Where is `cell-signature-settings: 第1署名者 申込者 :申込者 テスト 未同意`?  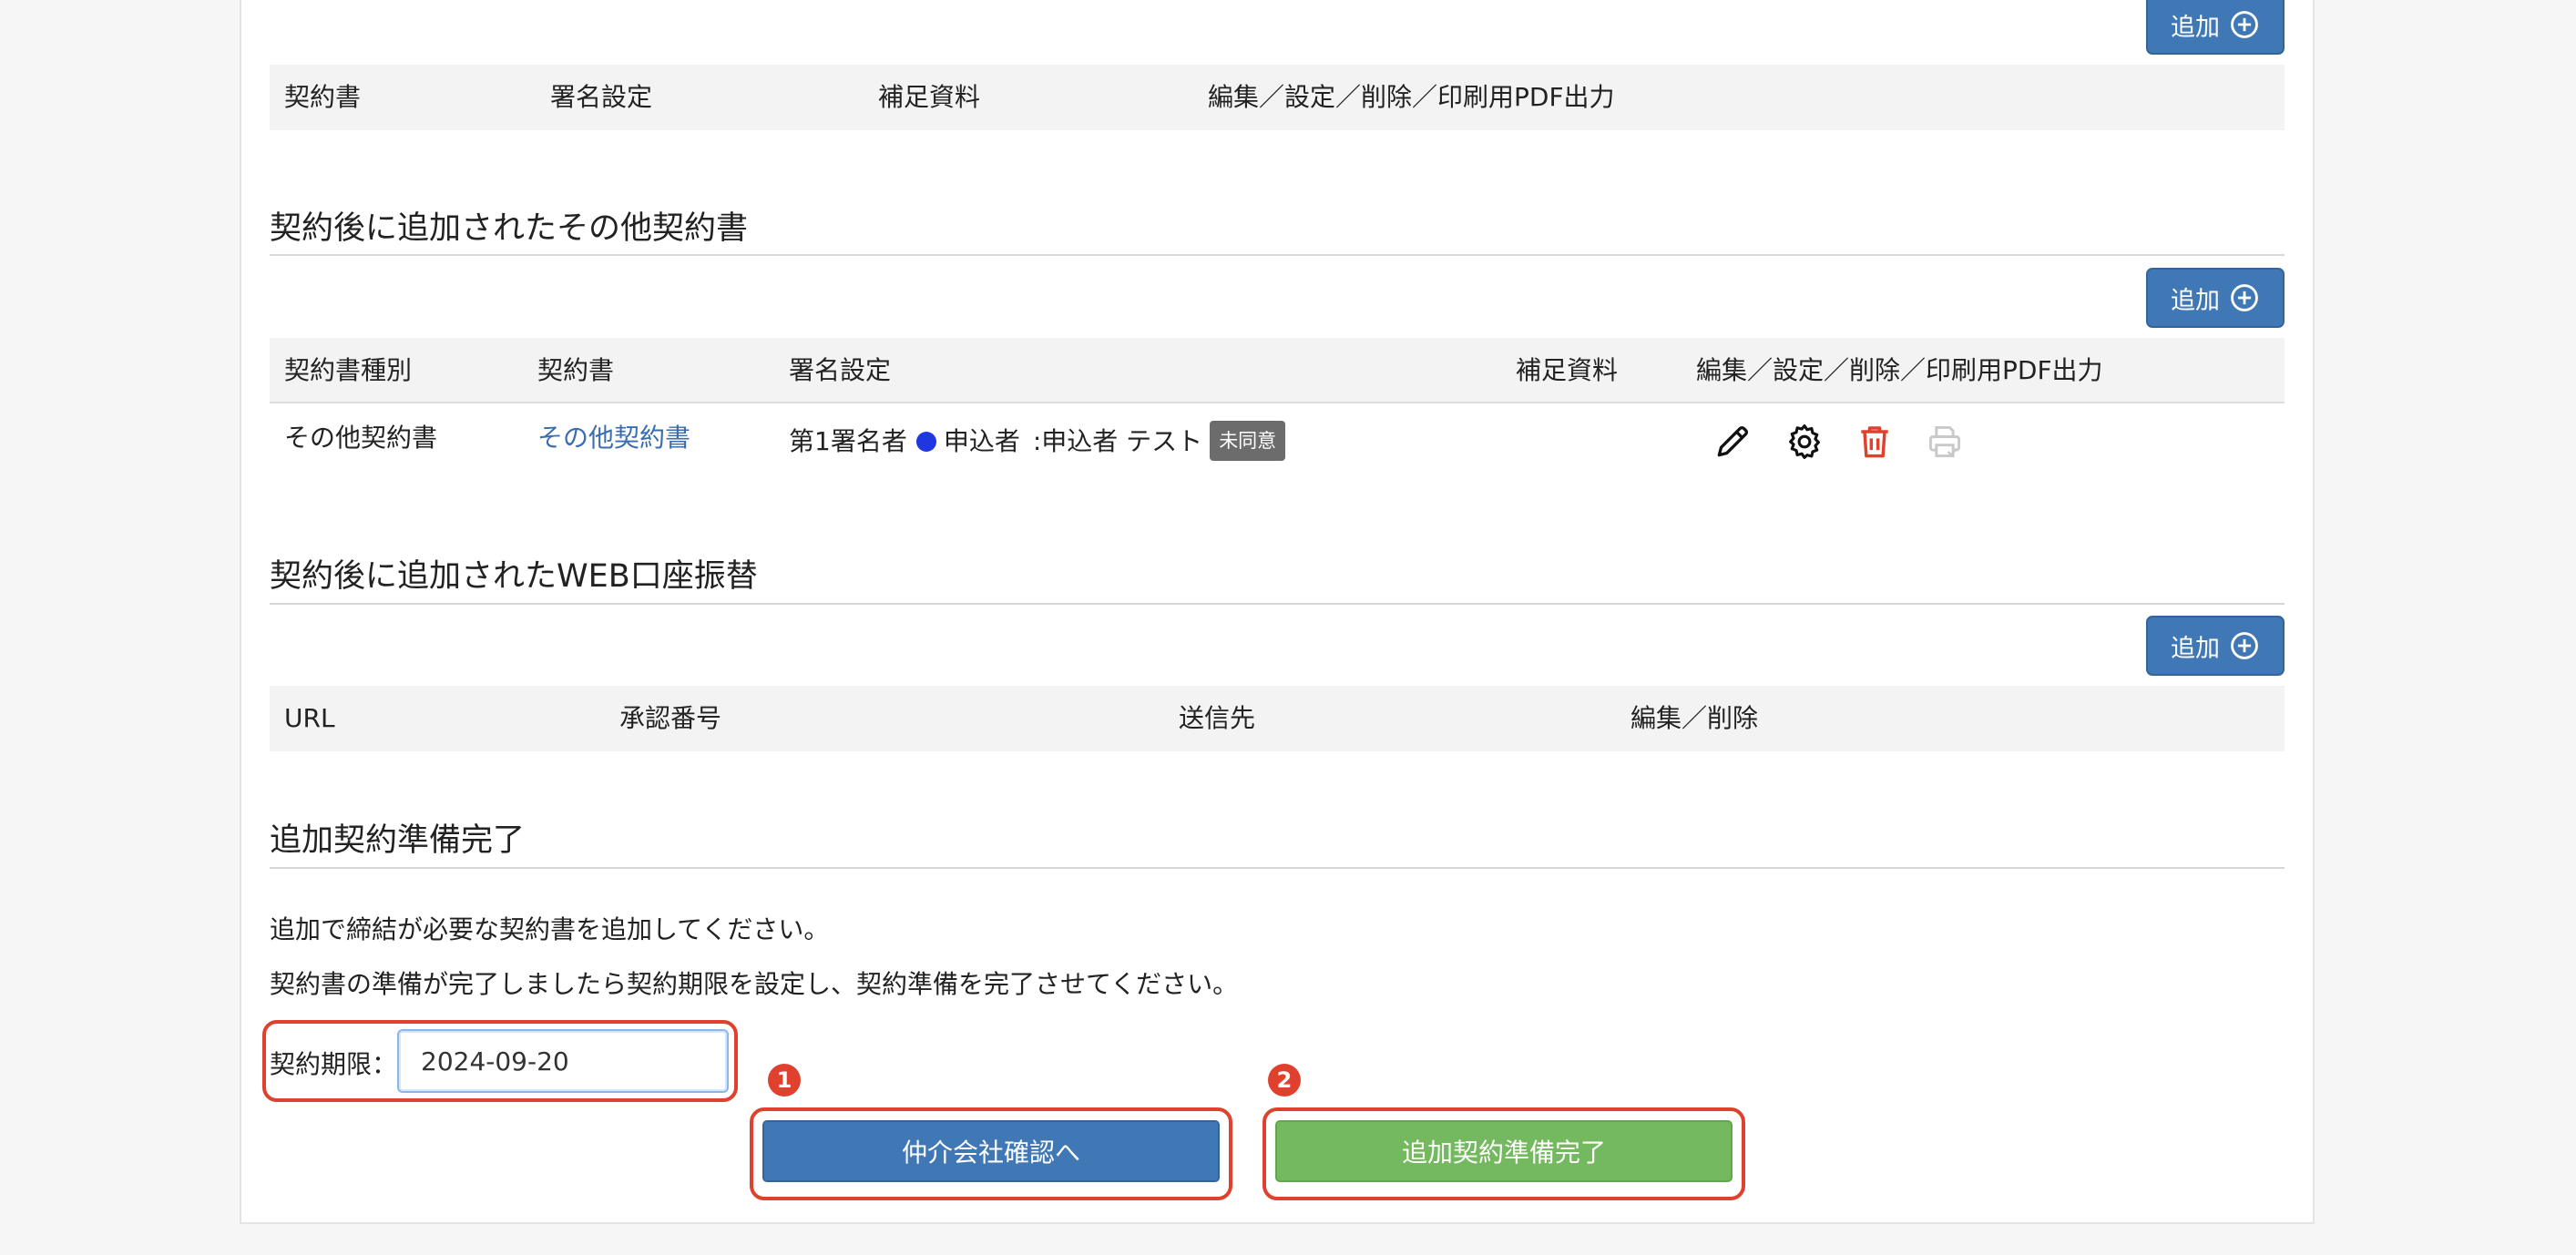 cell-signature-settings: 第1署名者 申込者 :申込者 テスト 未同意 is located at coordinates (1037, 441).